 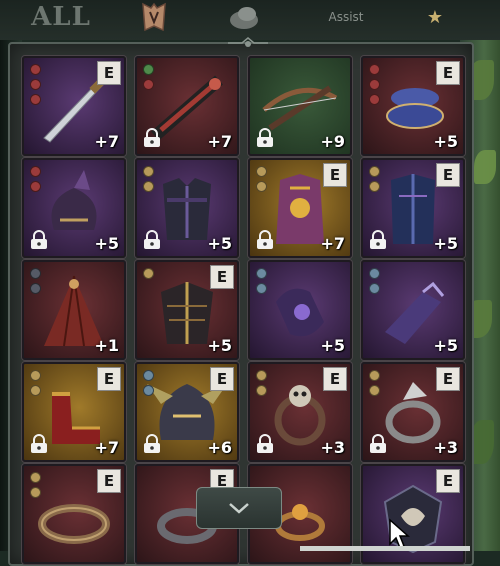 What do you see at coordinates (239, 508) in the screenshot?
I see `scroll-down-button` at bounding box center [239, 508].